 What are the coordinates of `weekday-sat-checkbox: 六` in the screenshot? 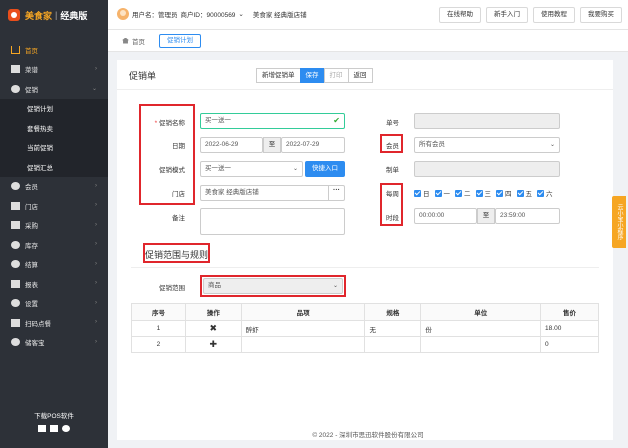 It's located at (545, 193).